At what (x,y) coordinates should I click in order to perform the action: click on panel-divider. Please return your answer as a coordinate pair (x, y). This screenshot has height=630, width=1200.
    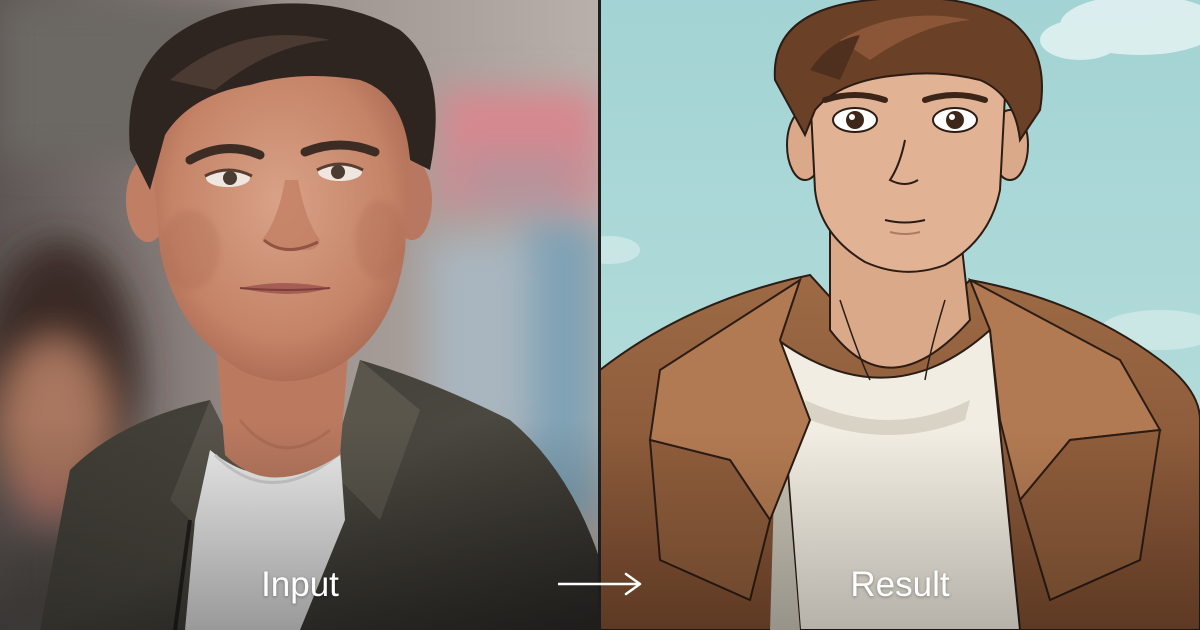
    Looking at the image, I should click on (599, 315).